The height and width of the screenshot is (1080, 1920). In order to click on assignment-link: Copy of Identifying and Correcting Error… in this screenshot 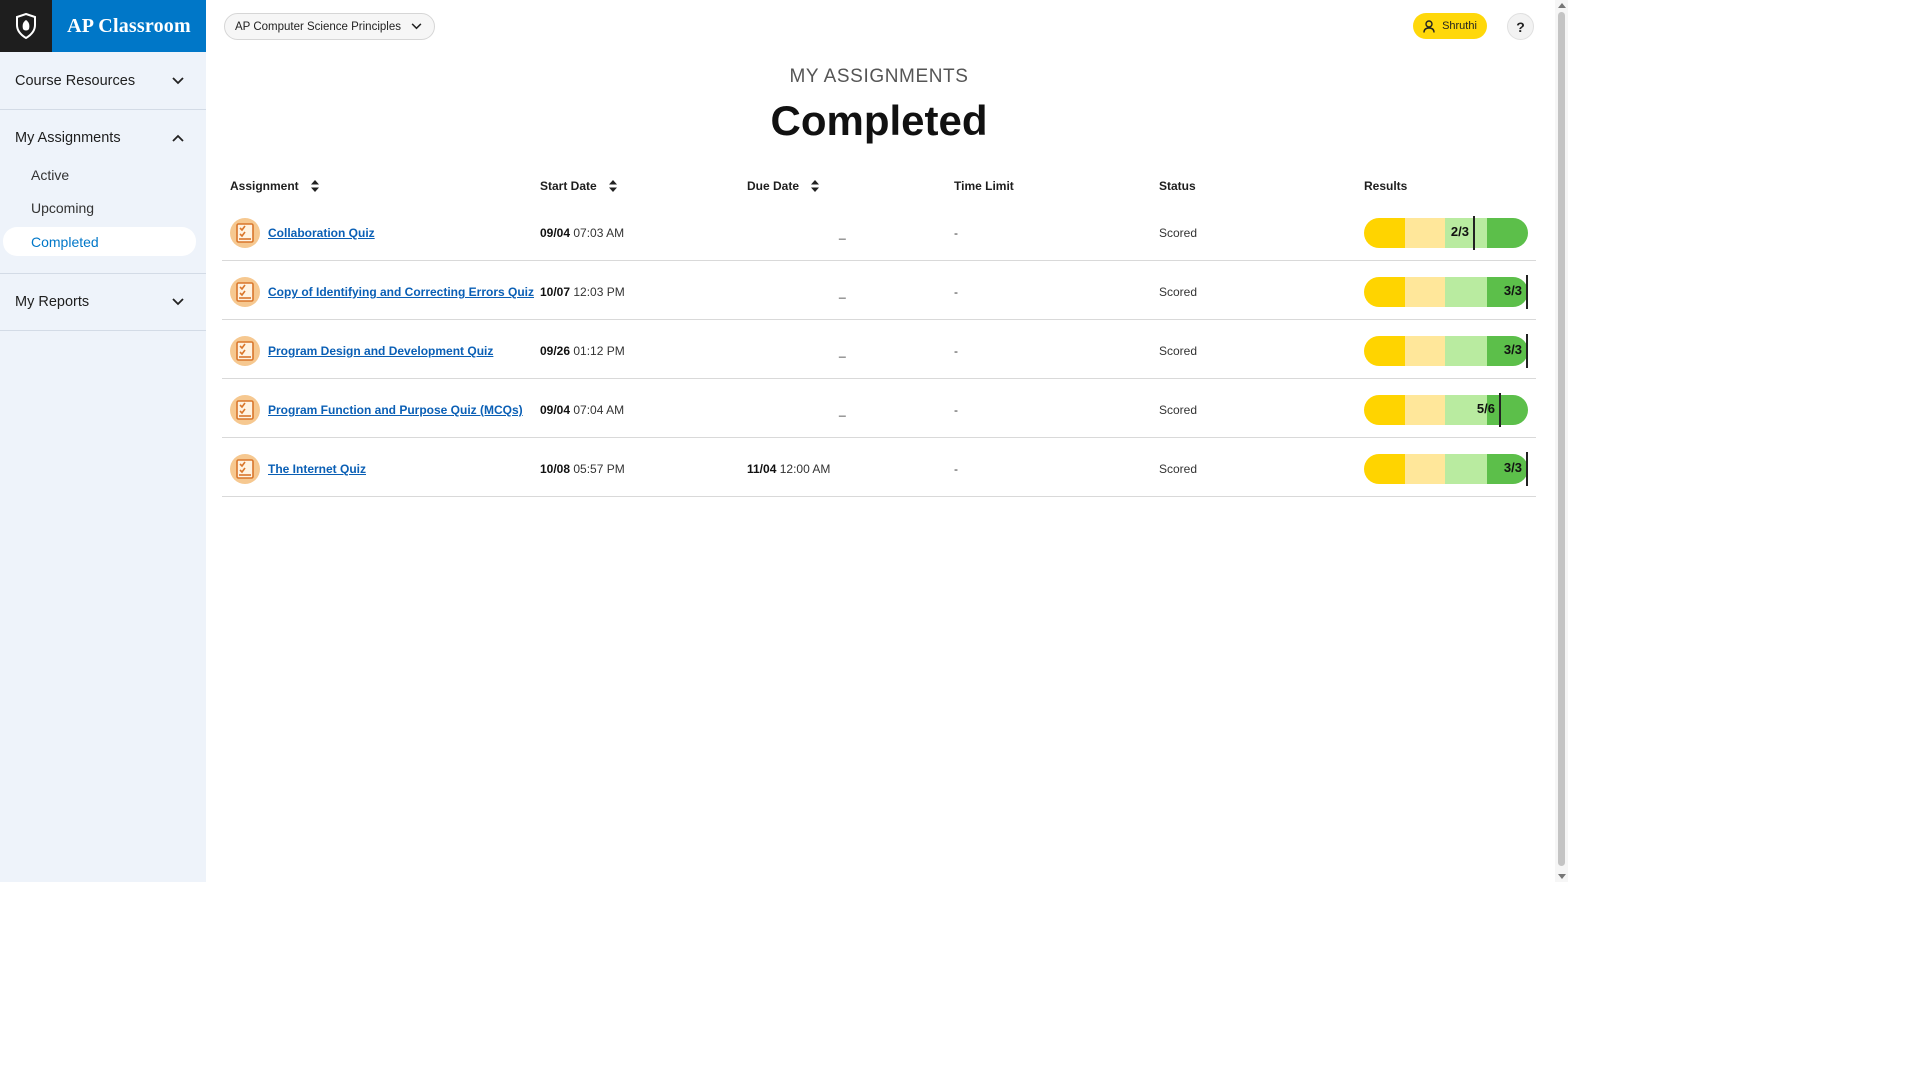, I will do `click(401, 292)`.